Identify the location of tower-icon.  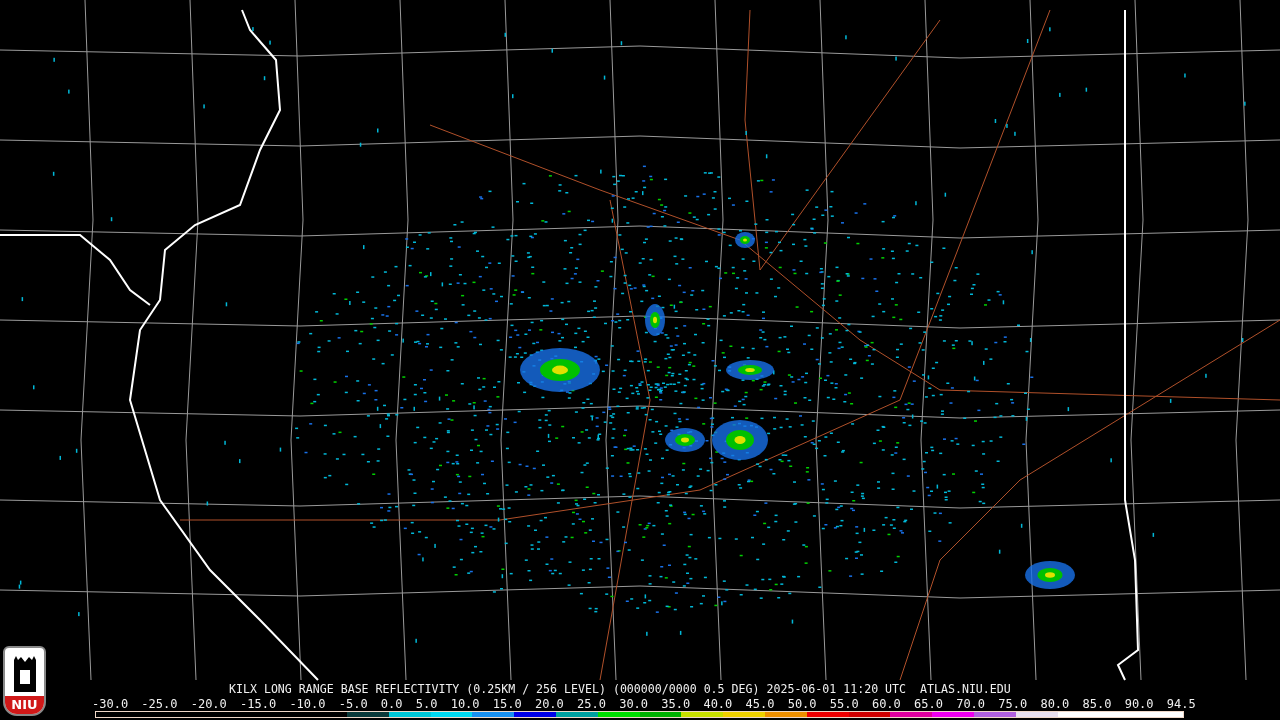
(24, 674).